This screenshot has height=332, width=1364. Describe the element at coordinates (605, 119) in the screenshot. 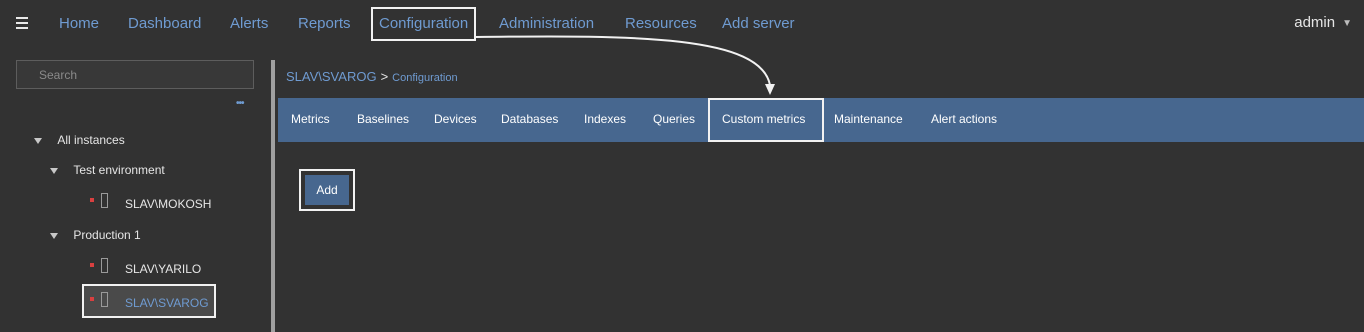

I see `tab-indexes: Indexes` at that location.